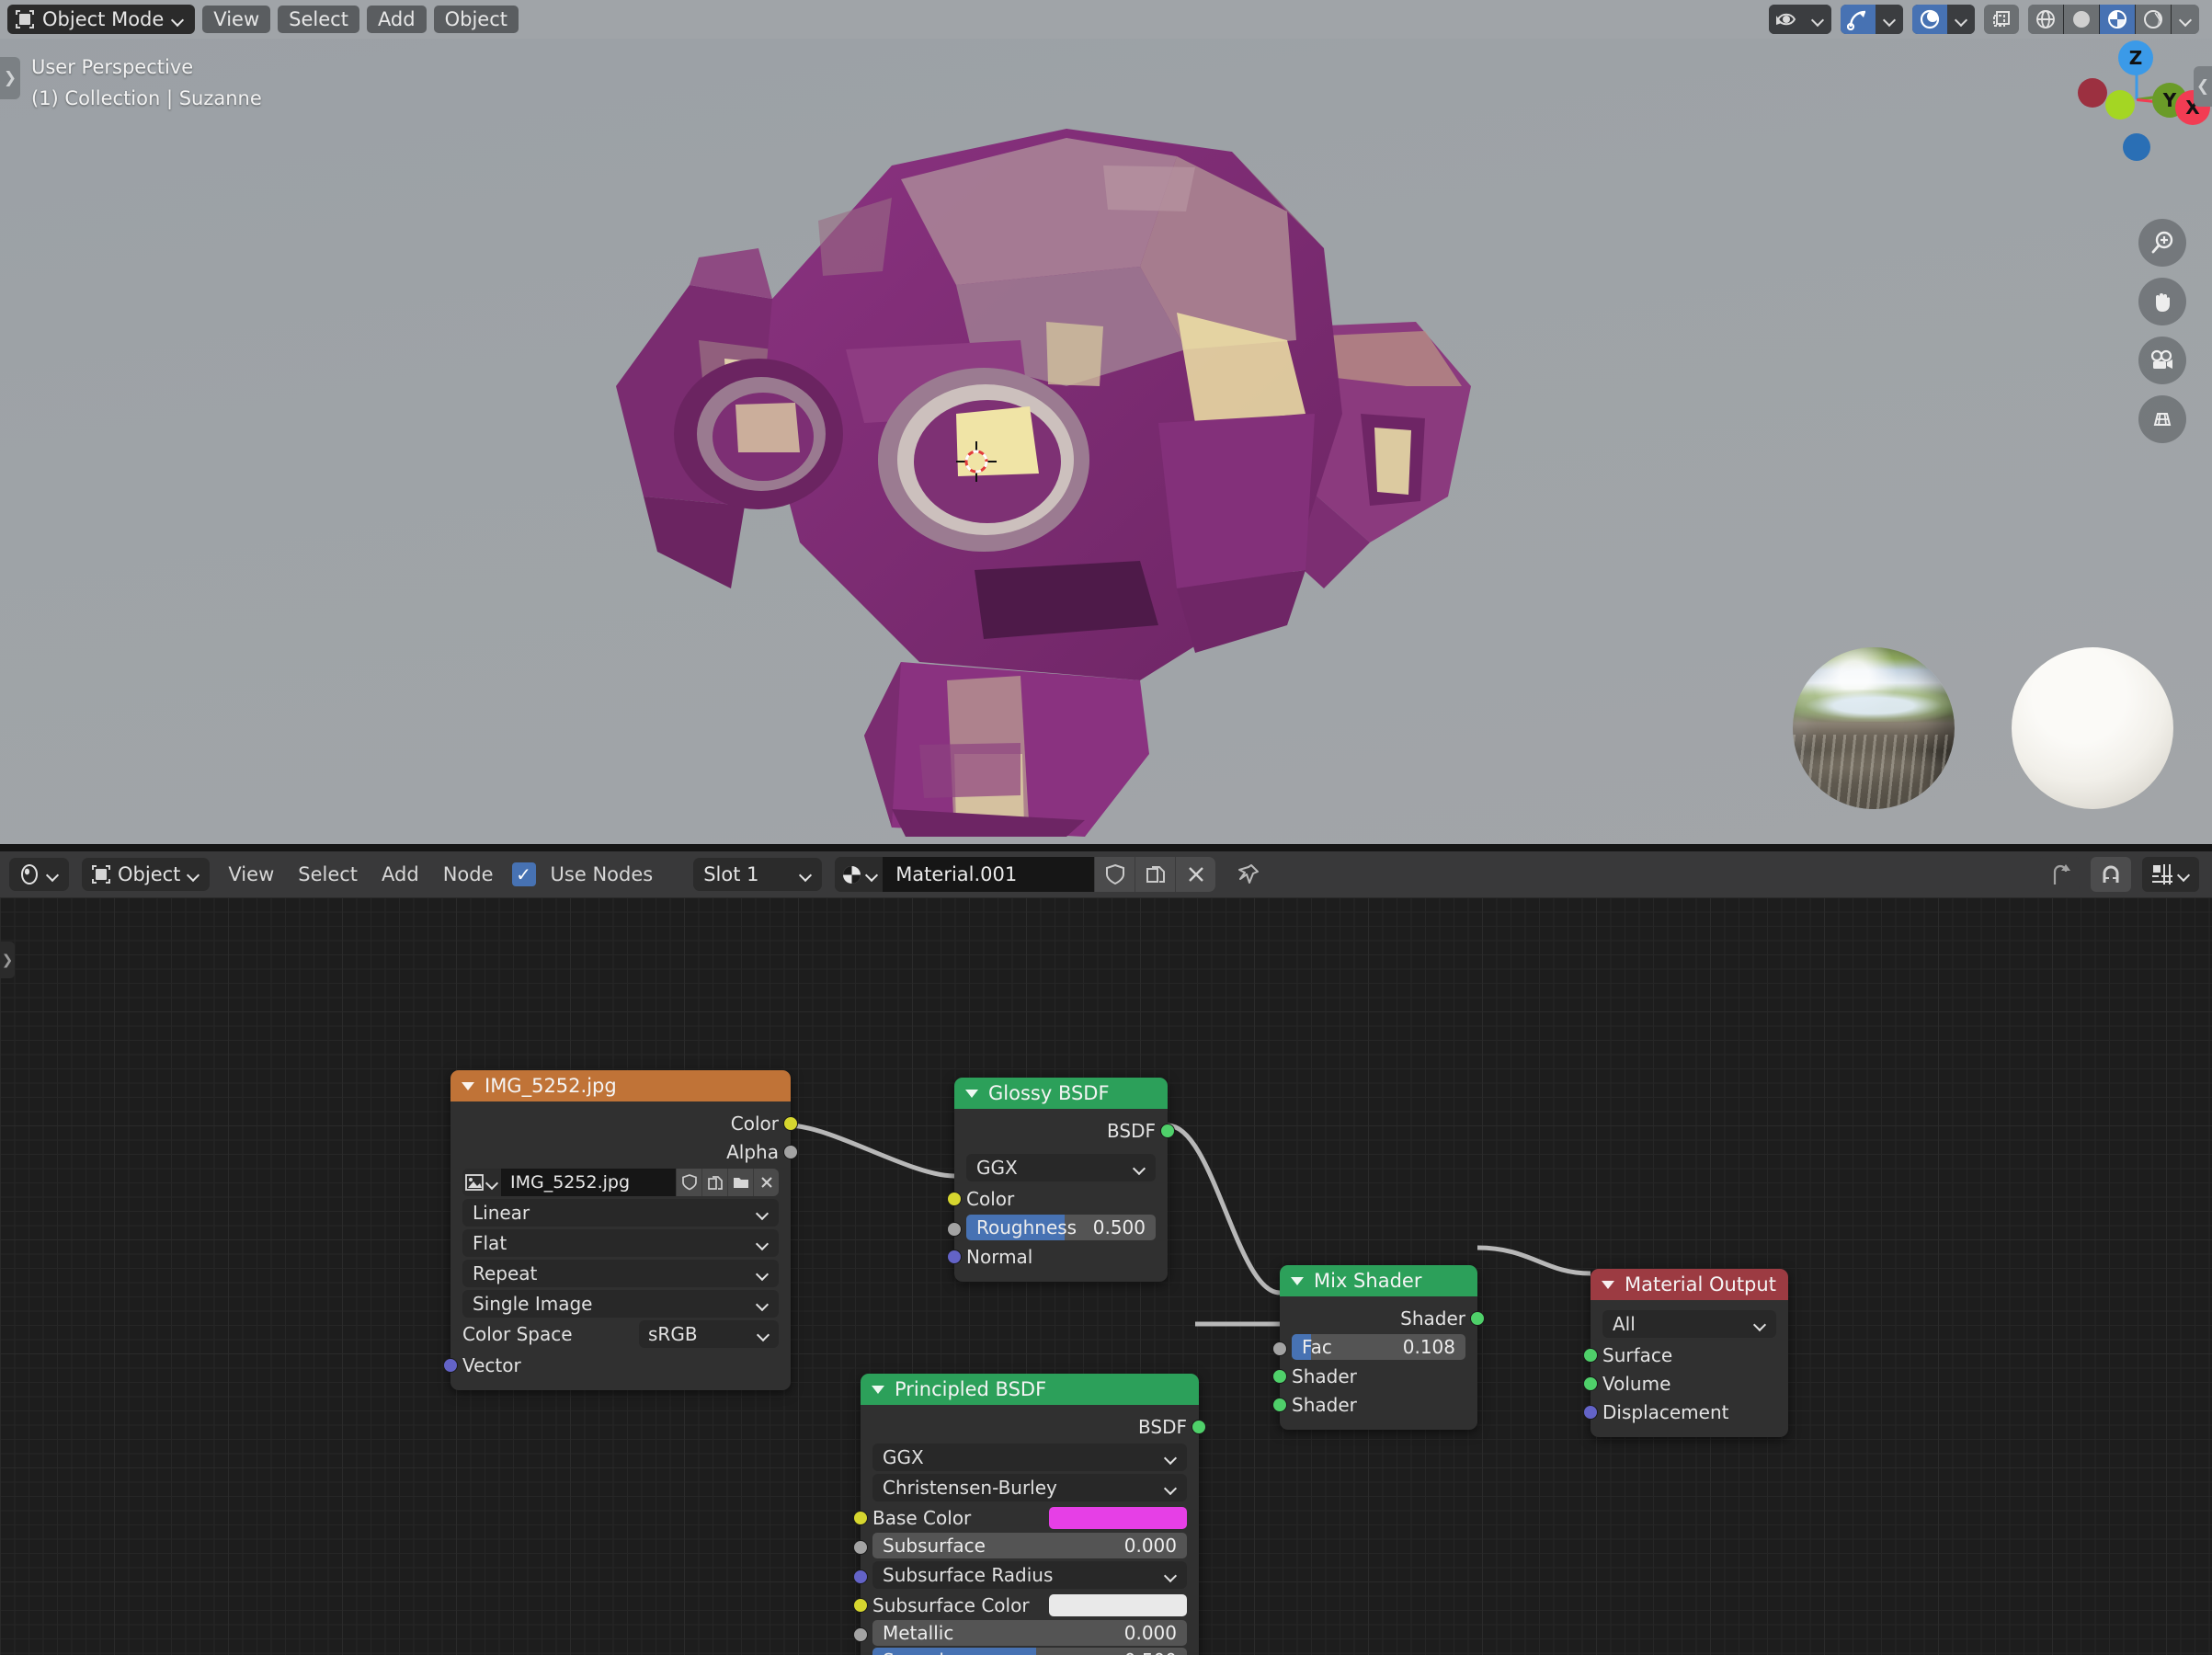 The height and width of the screenshot is (1655, 2212). What do you see at coordinates (2144, 100) in the screenshot?
I see `navigation-gizmo: Z Y X` at bounding box center [2144, 100].